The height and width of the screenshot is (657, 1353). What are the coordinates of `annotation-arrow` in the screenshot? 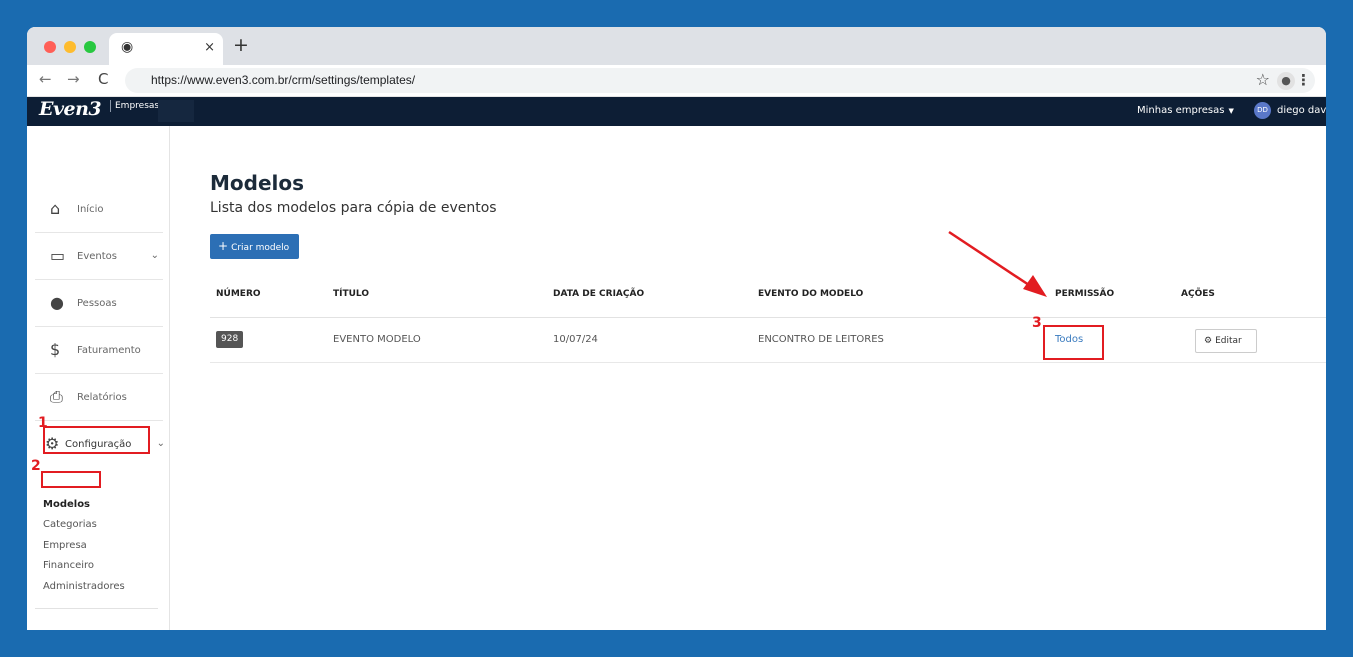 It's located at (997, 263).